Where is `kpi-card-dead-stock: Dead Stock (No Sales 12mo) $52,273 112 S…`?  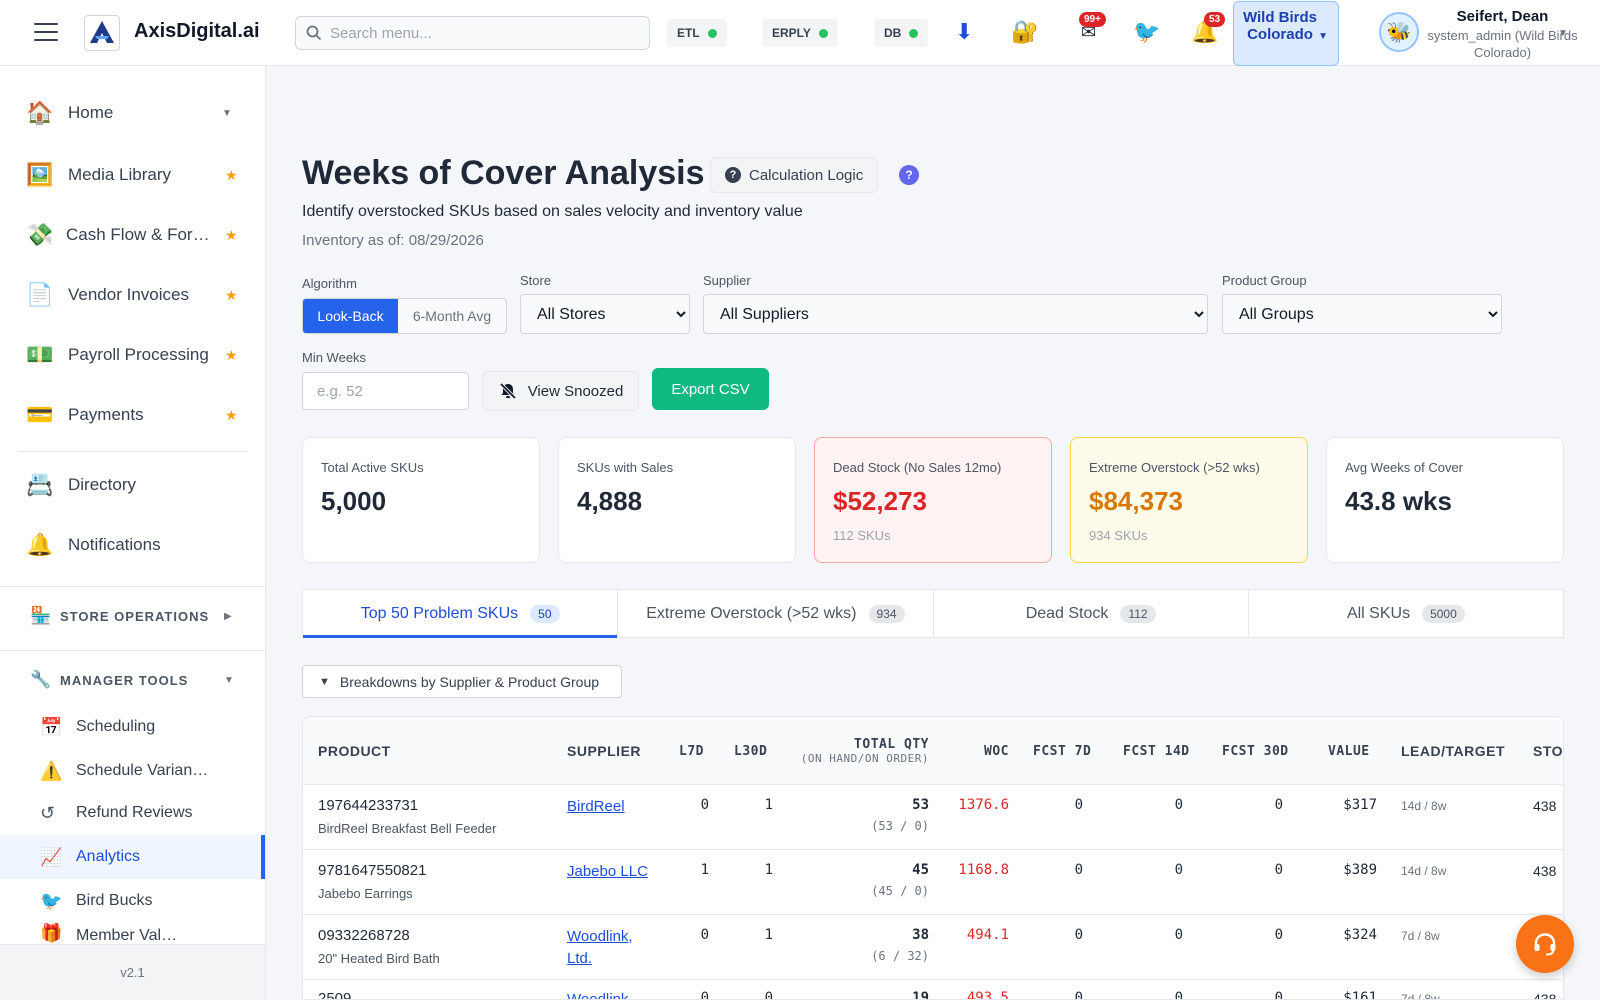 kpi-card-dead-stock: Dead Stock (No Sales 12mo) $52,273 112 S… is located at coordinates (933, 500).